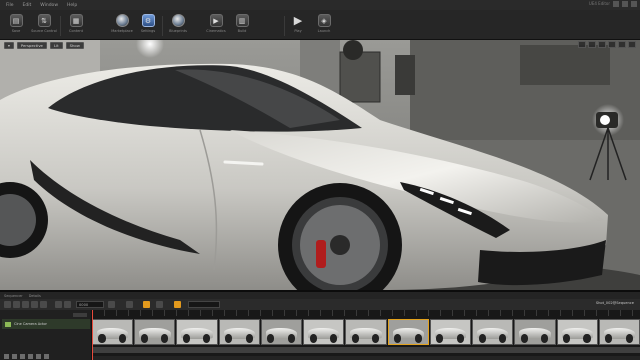 The width and height of the screenshot is (640, 360). What do you see at coordinates (178, 20) in the screenshot?
I see `blueprints-icon` at bounding box center [178, 20].